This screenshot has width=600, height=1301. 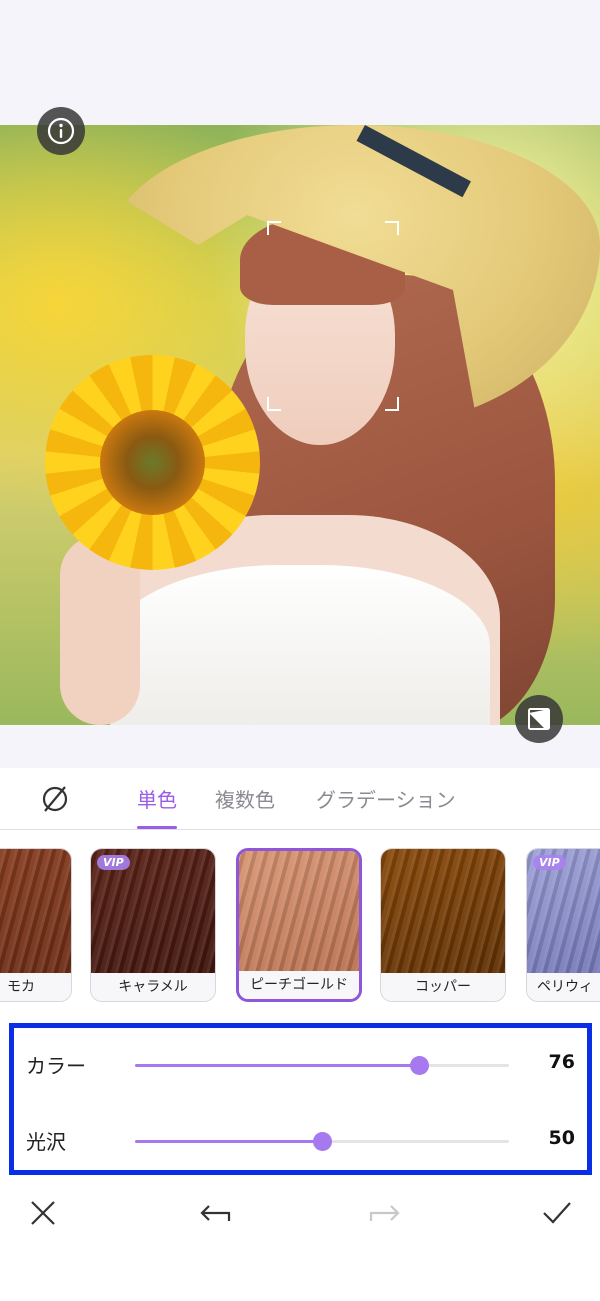 I want to click on tab-gradation: グラデーション, so click(x=386, y=798).